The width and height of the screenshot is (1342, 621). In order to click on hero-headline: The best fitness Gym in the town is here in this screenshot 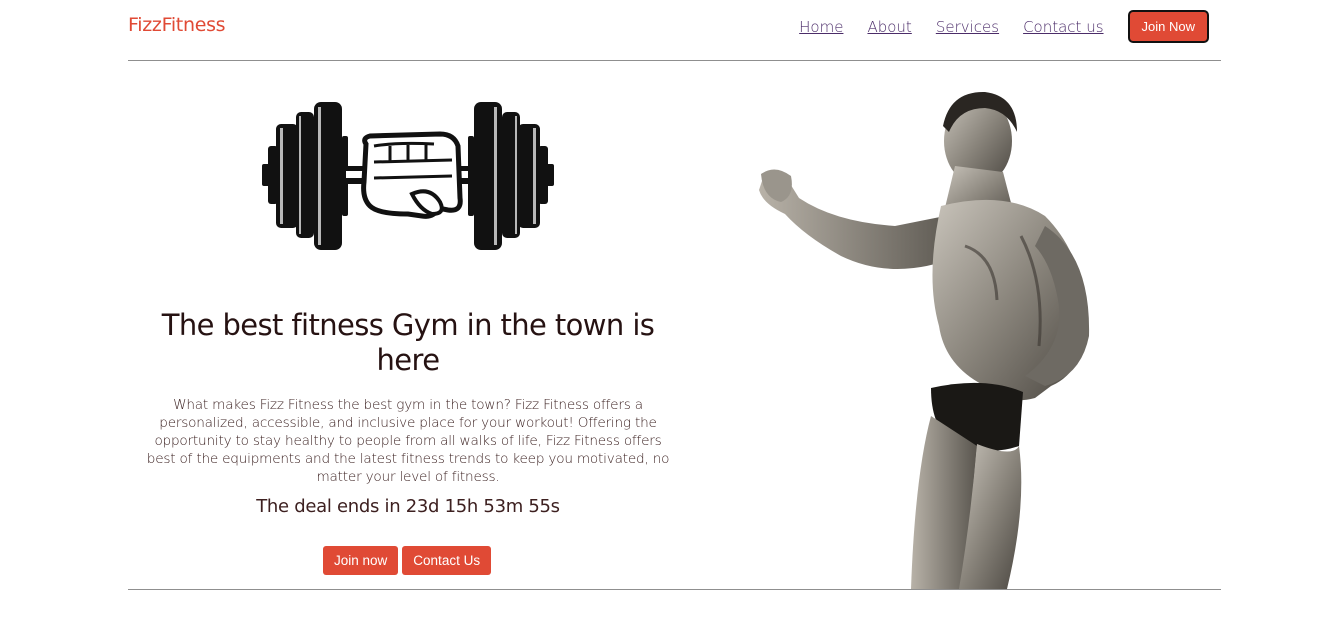, I will do `click(408, 342)`.